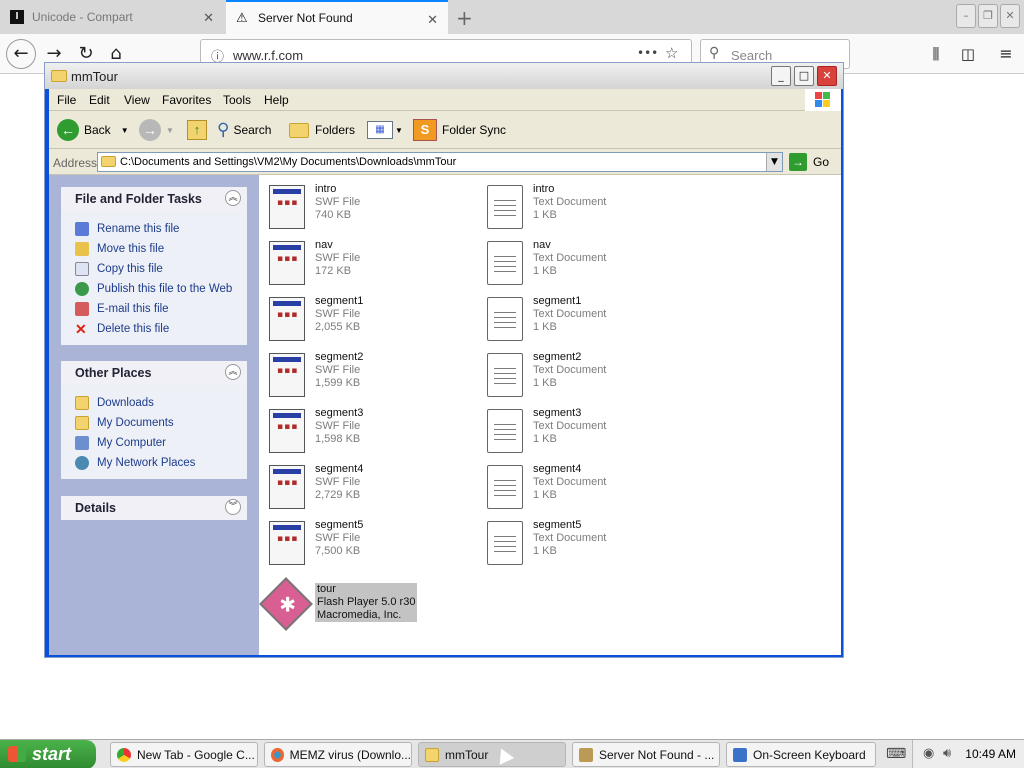  What do you see at coordinates (587, 376) in the screenshot?
I see `file-item: segment2 Text Document 1 KB` at bounding box center [587, 376].